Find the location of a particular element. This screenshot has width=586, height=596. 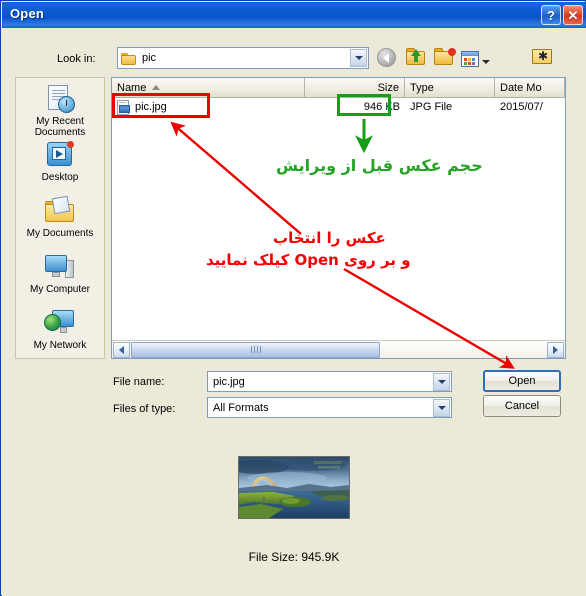

column-header-date-modified: Date Mo is located at coordinates (530, 87).